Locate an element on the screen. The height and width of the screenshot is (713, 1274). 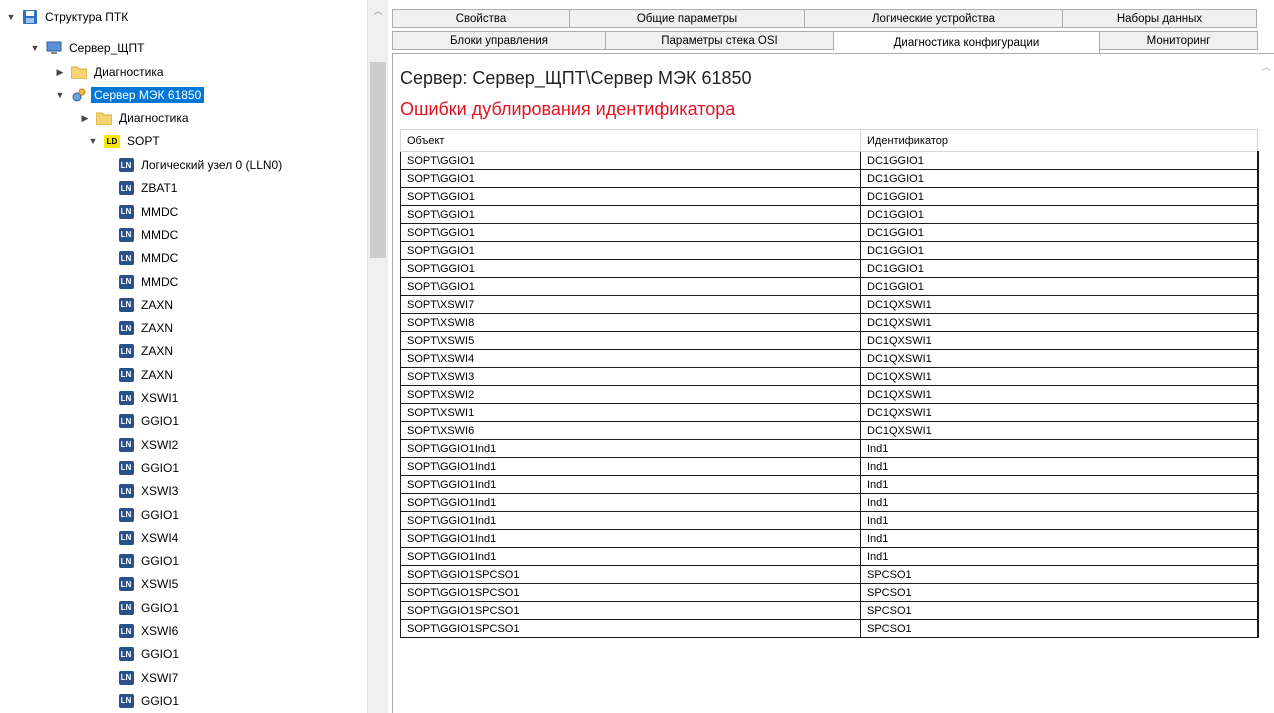
tree-node-label: XSWI2 is located at coordinates (160, 444).